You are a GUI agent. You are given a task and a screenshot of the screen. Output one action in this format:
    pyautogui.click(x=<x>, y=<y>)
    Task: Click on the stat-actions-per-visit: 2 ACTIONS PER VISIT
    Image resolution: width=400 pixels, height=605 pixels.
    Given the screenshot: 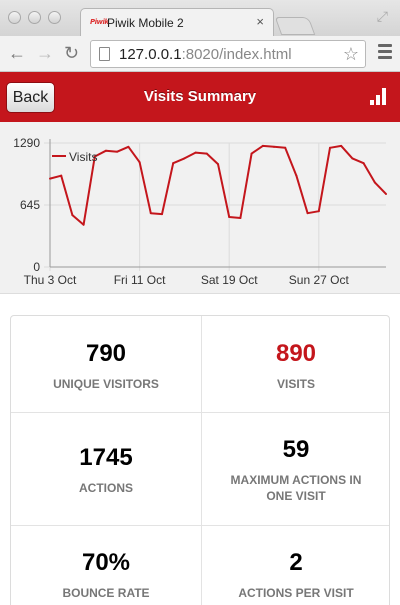 What is the action you would take?
    pyautogui.click(x=296, y=575)
    